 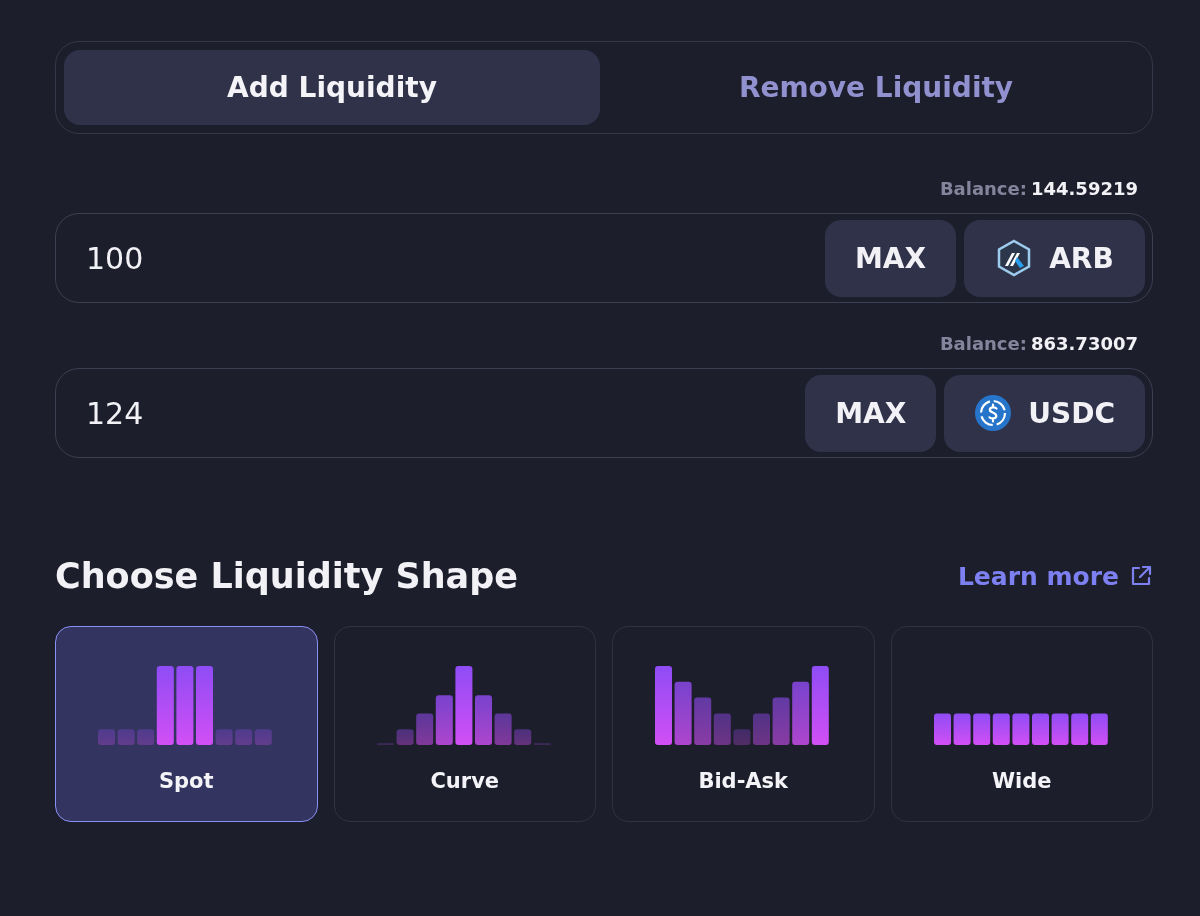 I want to click on shape-option-card: Bid-Ask, so click(x=743, y=724).